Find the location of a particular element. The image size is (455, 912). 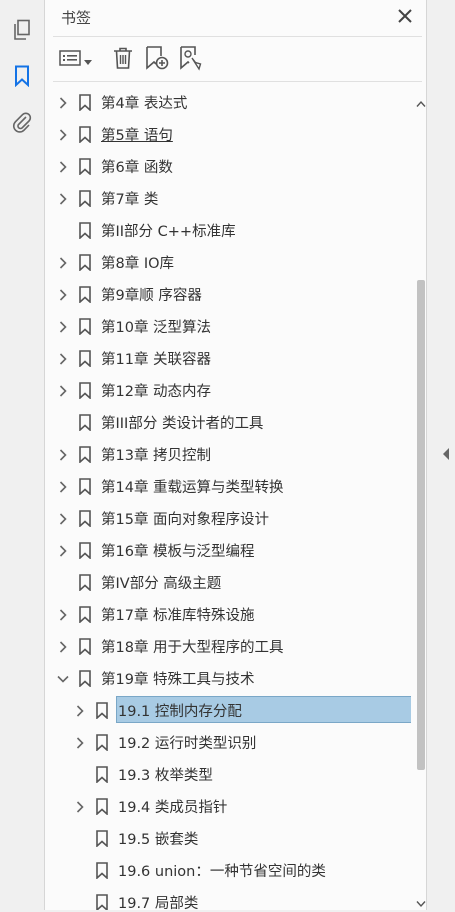

bookmark-label: 第4章 表达式 is located at coordinates (144, 104).